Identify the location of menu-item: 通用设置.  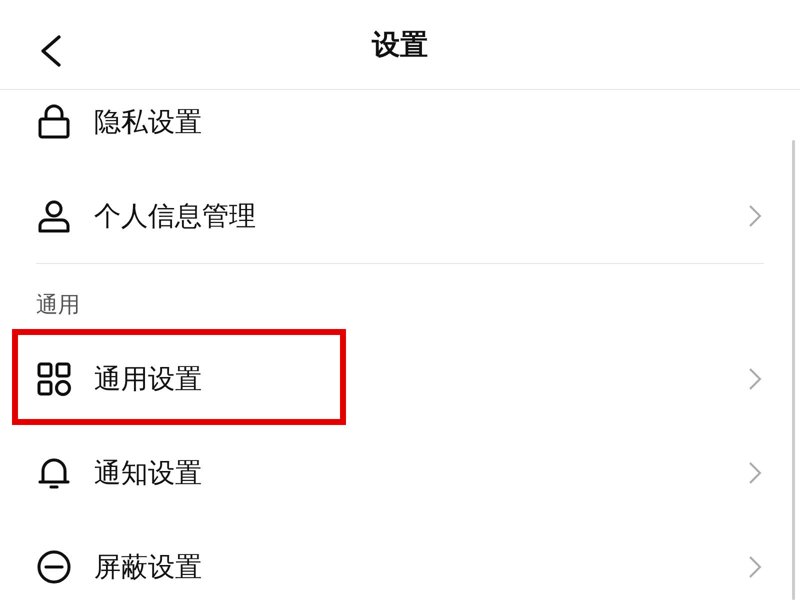
(421, 379).